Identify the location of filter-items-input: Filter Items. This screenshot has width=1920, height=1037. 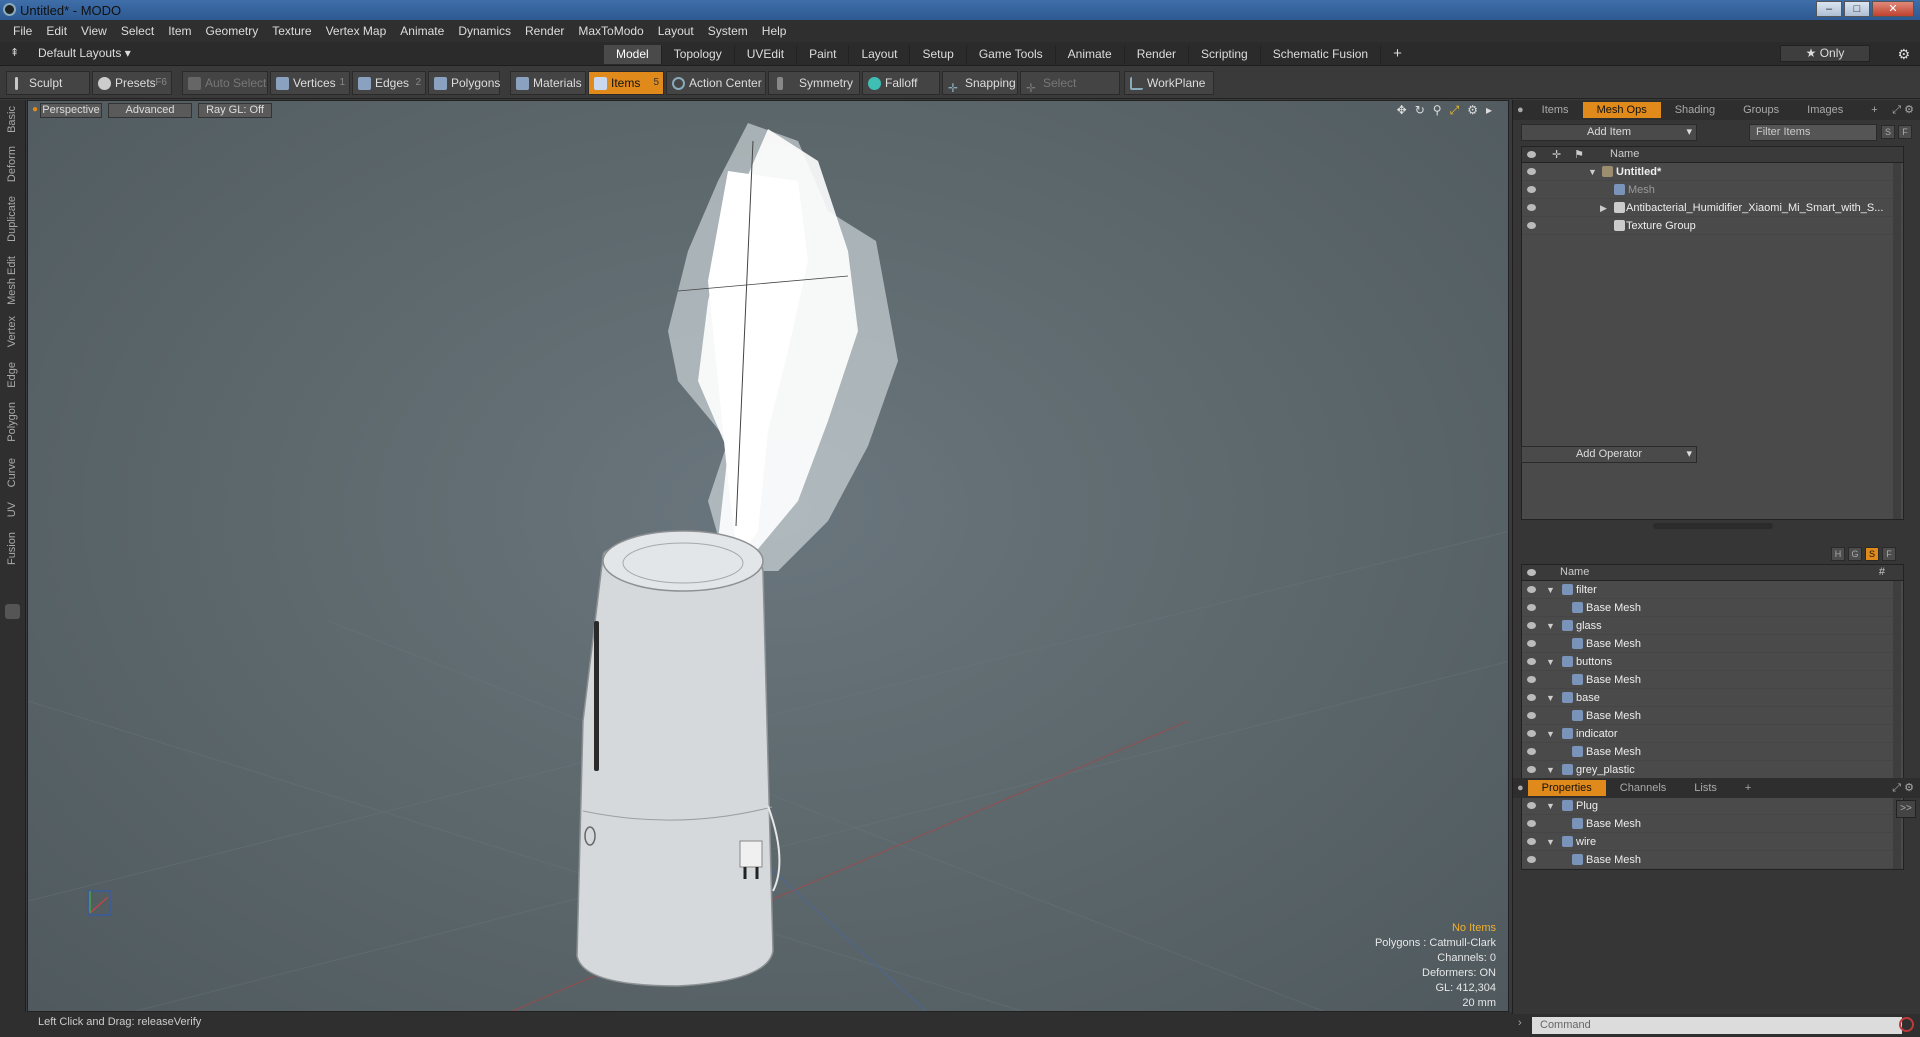
(1813, 132).